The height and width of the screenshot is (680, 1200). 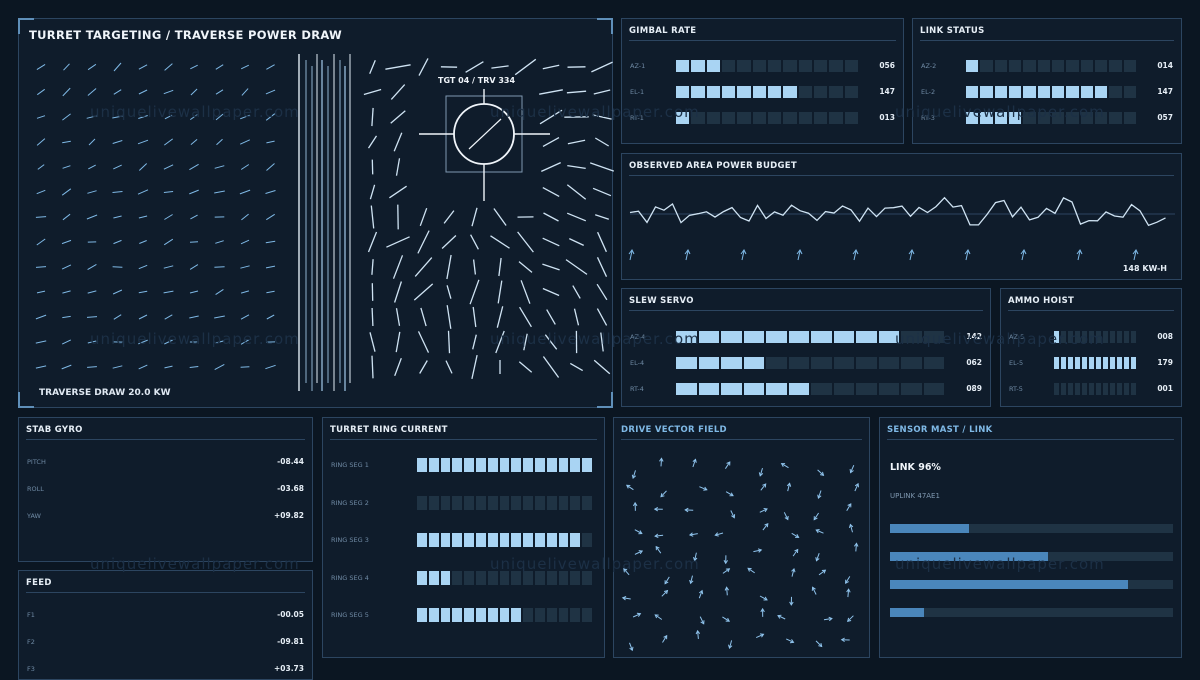 What do you see at coordinates (290, 641) in the screenshot?
I see `readout-value: -09.81` at bounding box center [290, 641].